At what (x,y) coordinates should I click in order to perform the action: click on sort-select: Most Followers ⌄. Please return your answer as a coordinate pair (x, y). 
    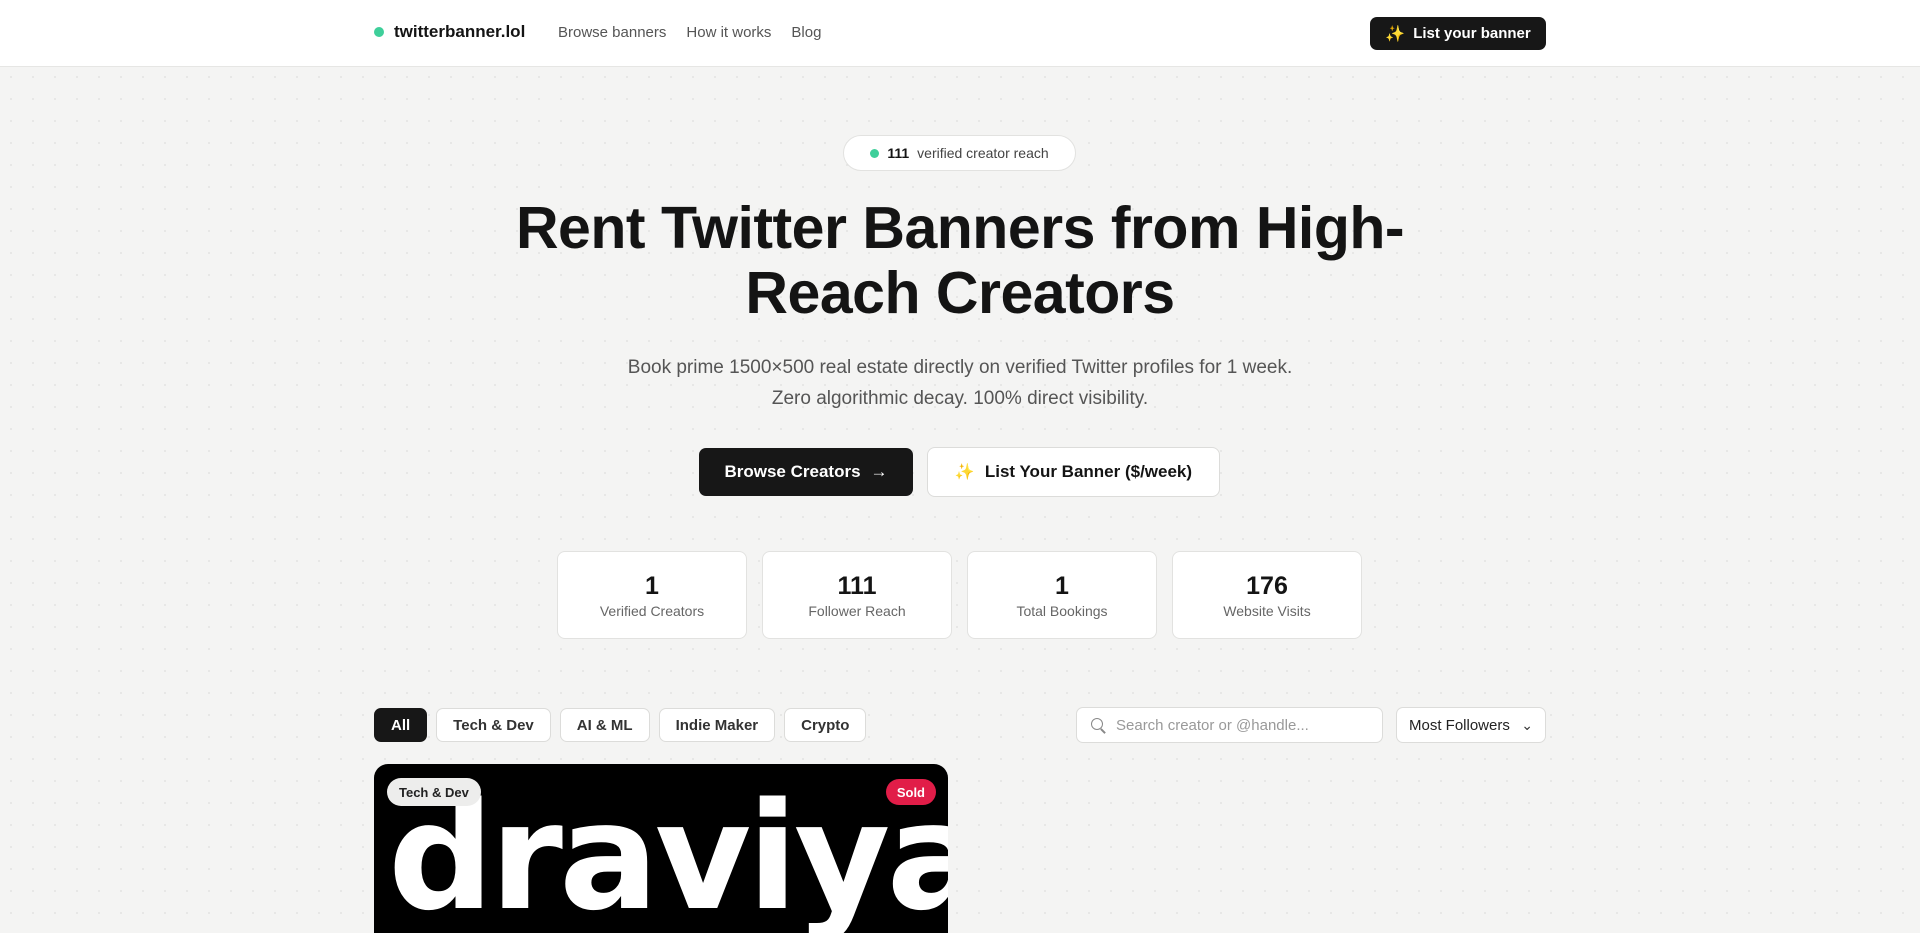
    Looking at the image, I should click on (1471, 725).